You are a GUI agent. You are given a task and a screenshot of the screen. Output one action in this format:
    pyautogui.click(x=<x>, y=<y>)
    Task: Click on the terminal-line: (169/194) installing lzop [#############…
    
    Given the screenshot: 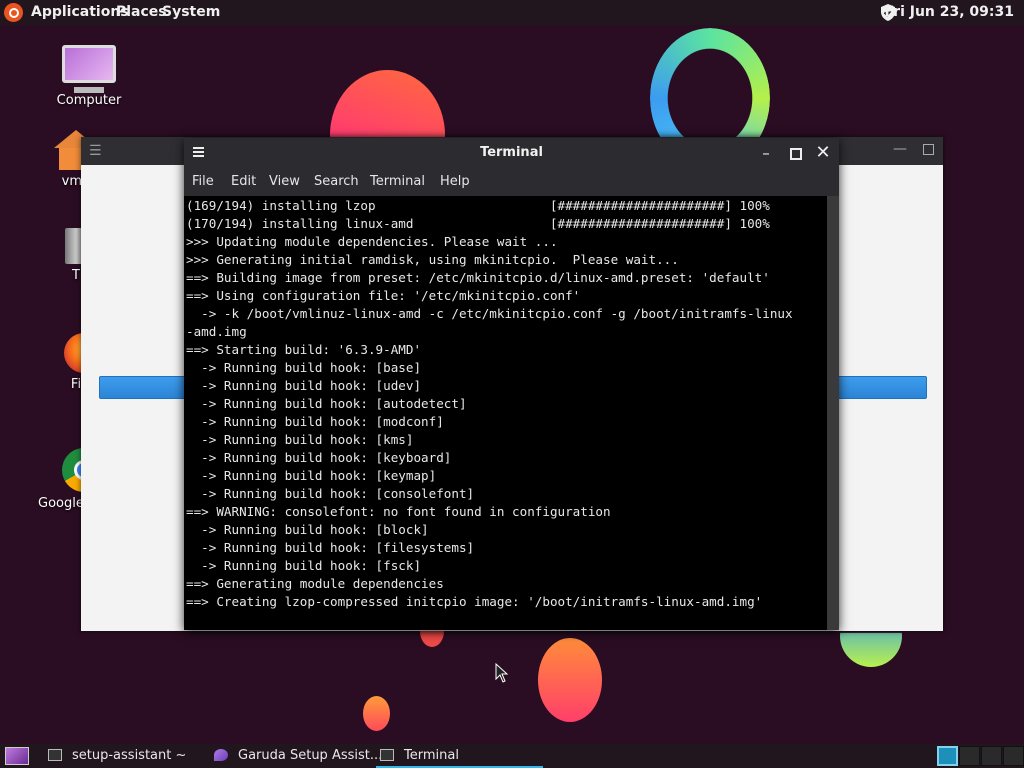 What is the action you would take?
    pyautogui.click(x=478, y=205)
    